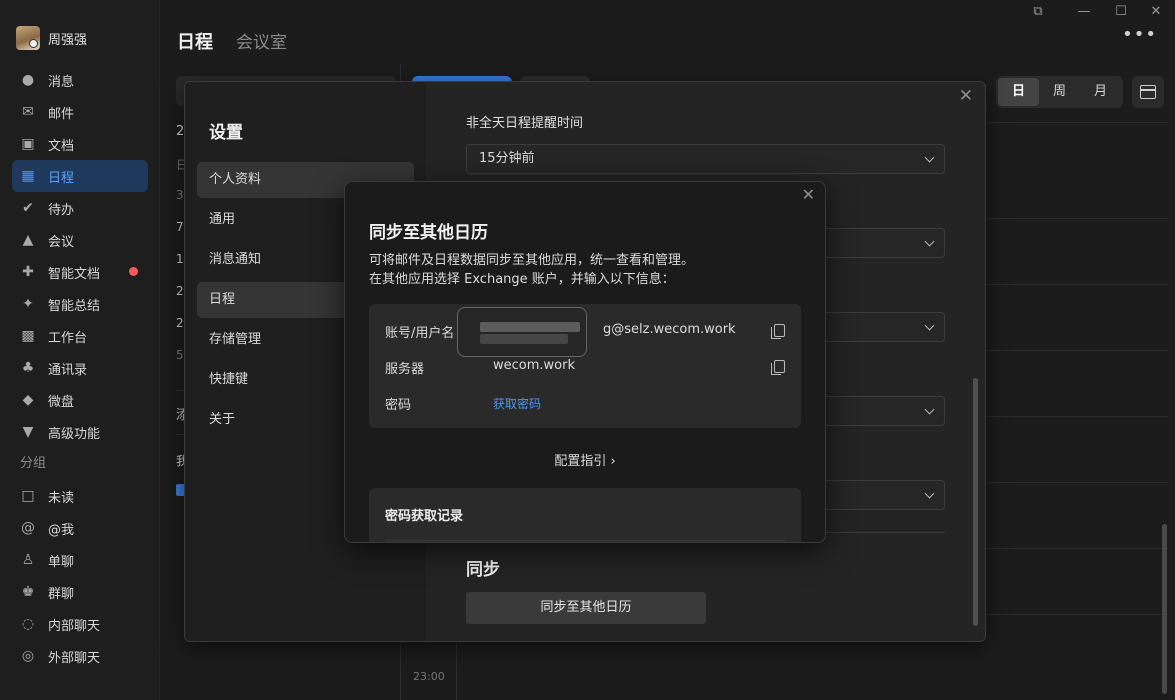  Describe the element at coordinates (80, 624) in the screenshot. I see `sidebar-group-internal-chat: ◌ 内部聊天` at that location.